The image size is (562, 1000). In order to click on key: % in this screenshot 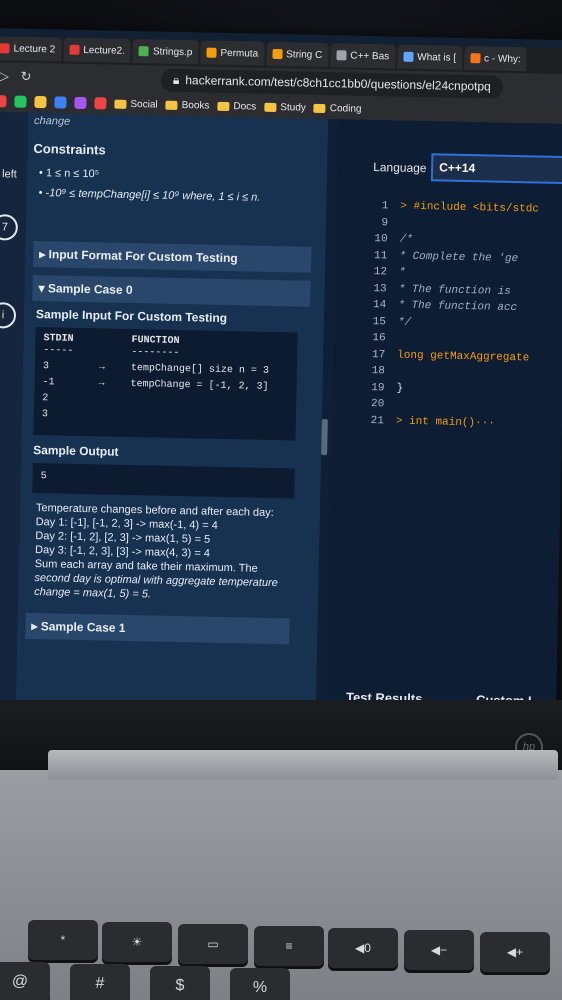, I will do `click(260, 984)`.